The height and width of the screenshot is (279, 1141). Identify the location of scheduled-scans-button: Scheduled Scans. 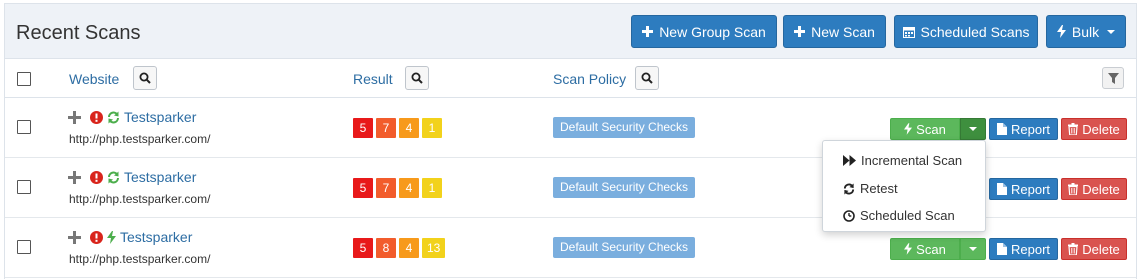
(966, 31).